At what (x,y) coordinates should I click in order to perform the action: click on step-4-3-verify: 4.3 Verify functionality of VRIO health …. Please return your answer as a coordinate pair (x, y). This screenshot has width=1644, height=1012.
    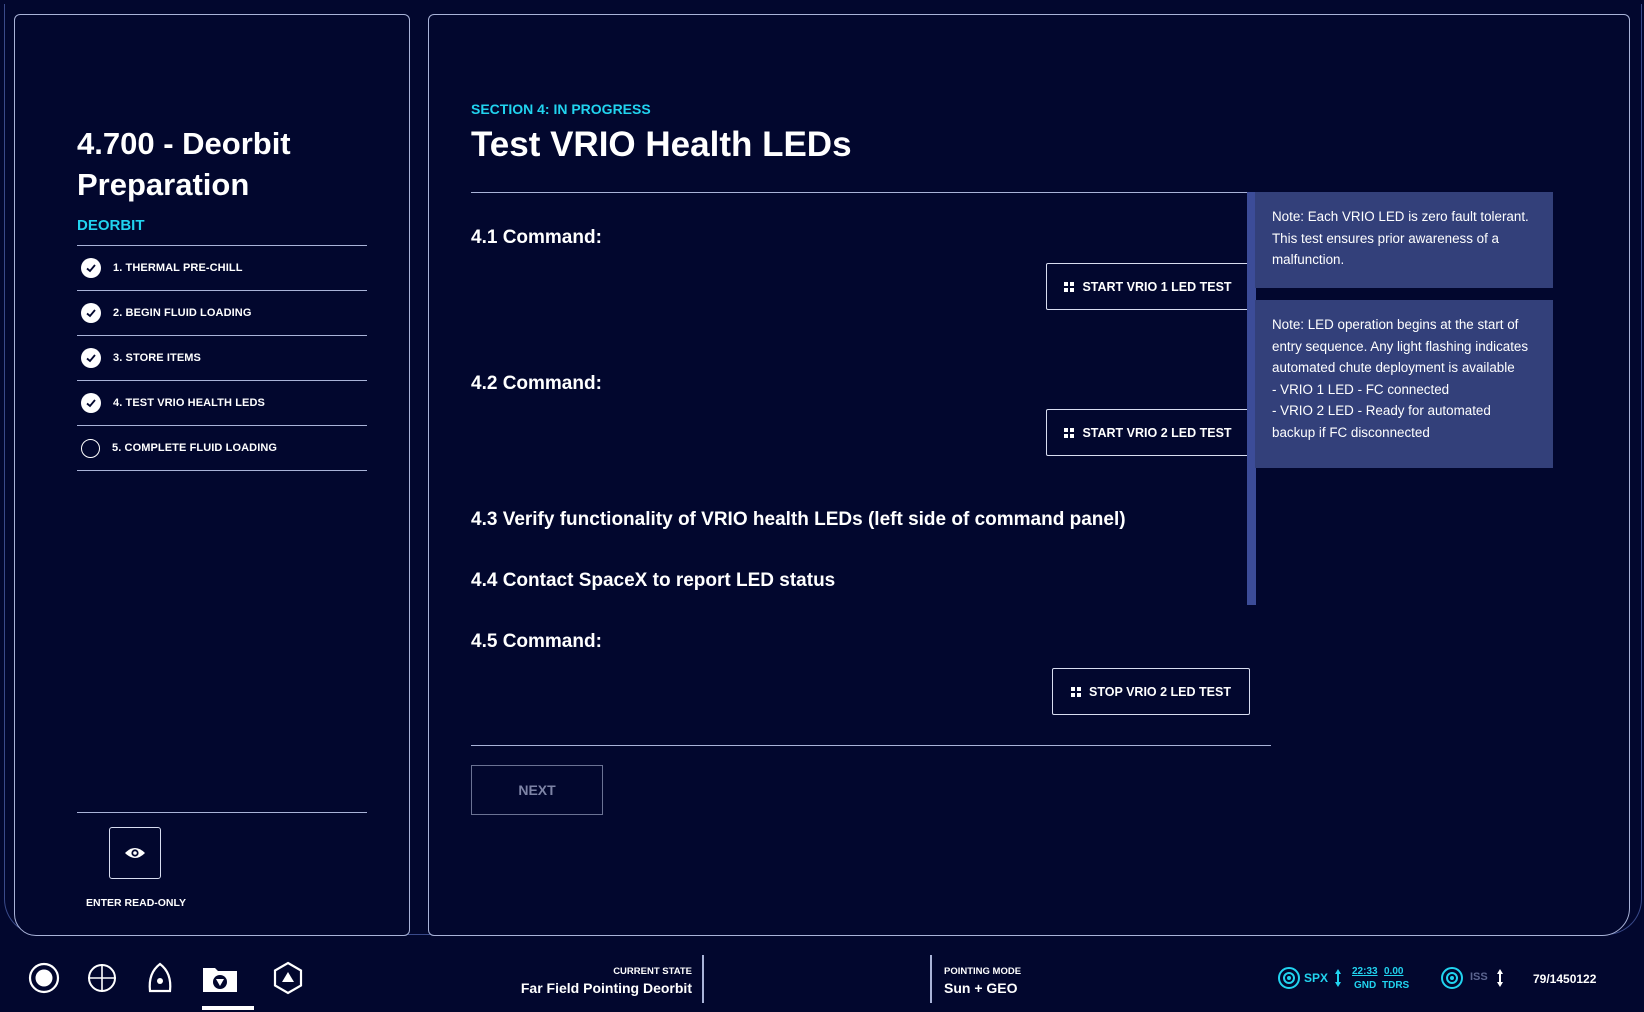
    Looking at the image, I should click on (798, 519).